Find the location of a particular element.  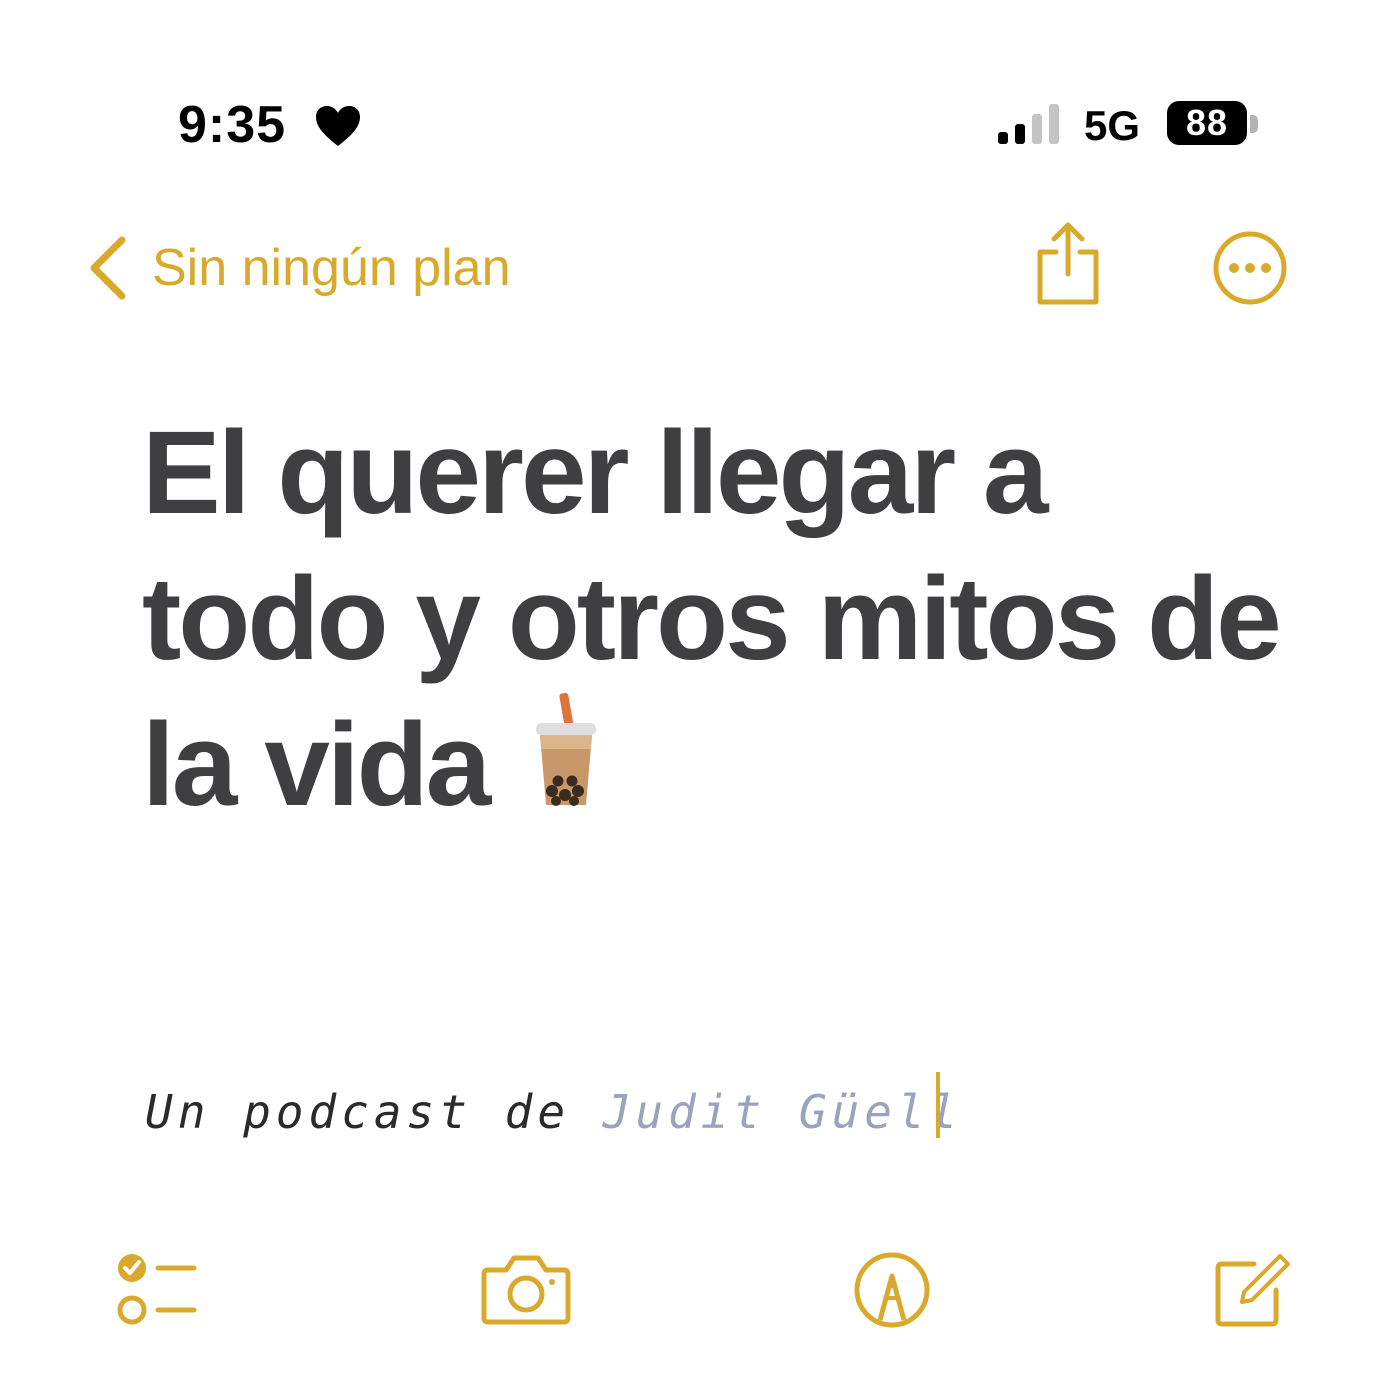

more-icon is located at coordinates (1250, 268).